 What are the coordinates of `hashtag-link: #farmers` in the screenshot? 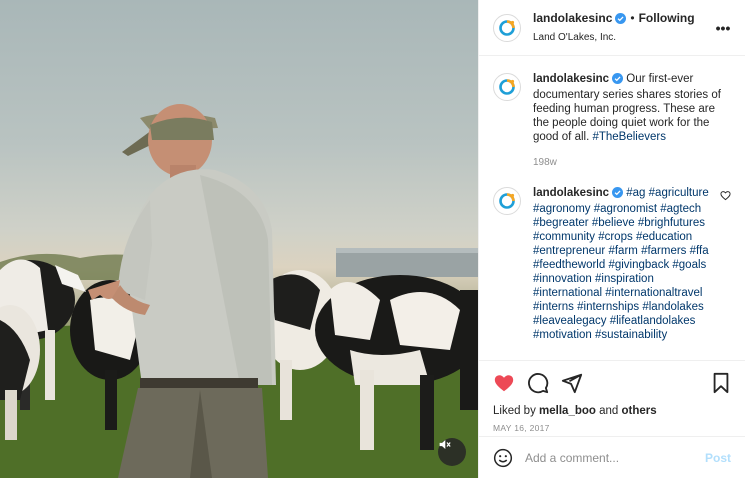 It's located at (663, 251).